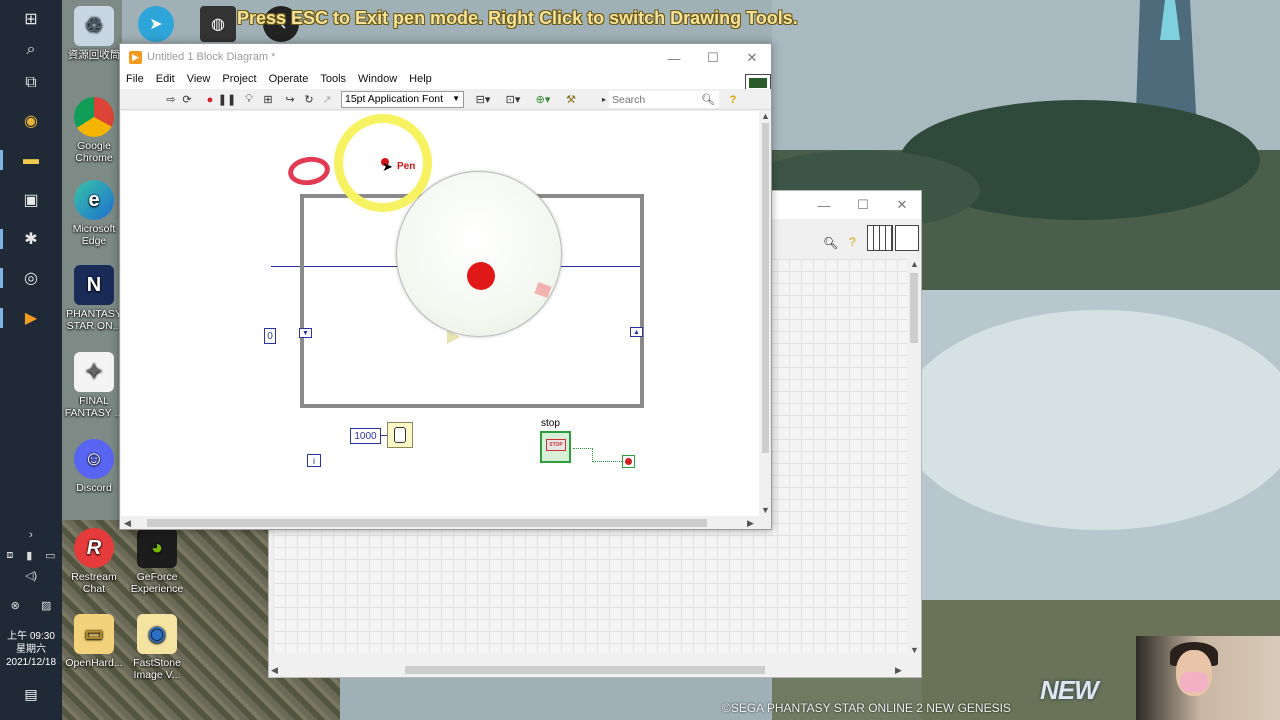  What do you see at coordinates (135, 80) in the screenshot?
I see `menu-file: File` at bounding box center [135, 80].